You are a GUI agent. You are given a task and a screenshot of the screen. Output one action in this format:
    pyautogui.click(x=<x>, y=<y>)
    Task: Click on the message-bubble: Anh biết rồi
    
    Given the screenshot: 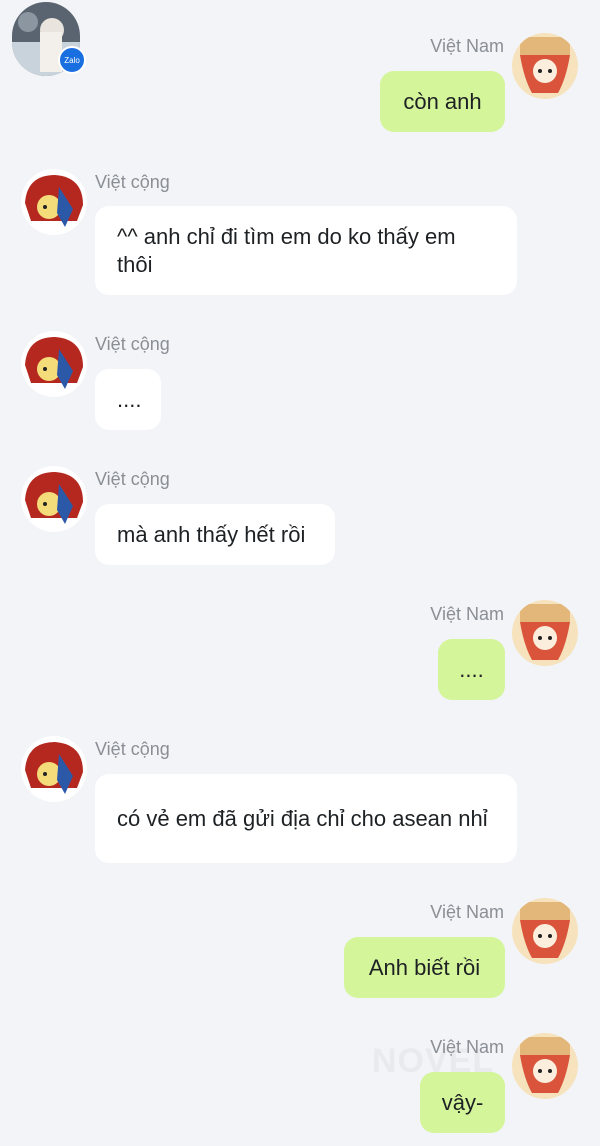 What is the action you would take?
    pyautogui.click(x=424, y=967)
    